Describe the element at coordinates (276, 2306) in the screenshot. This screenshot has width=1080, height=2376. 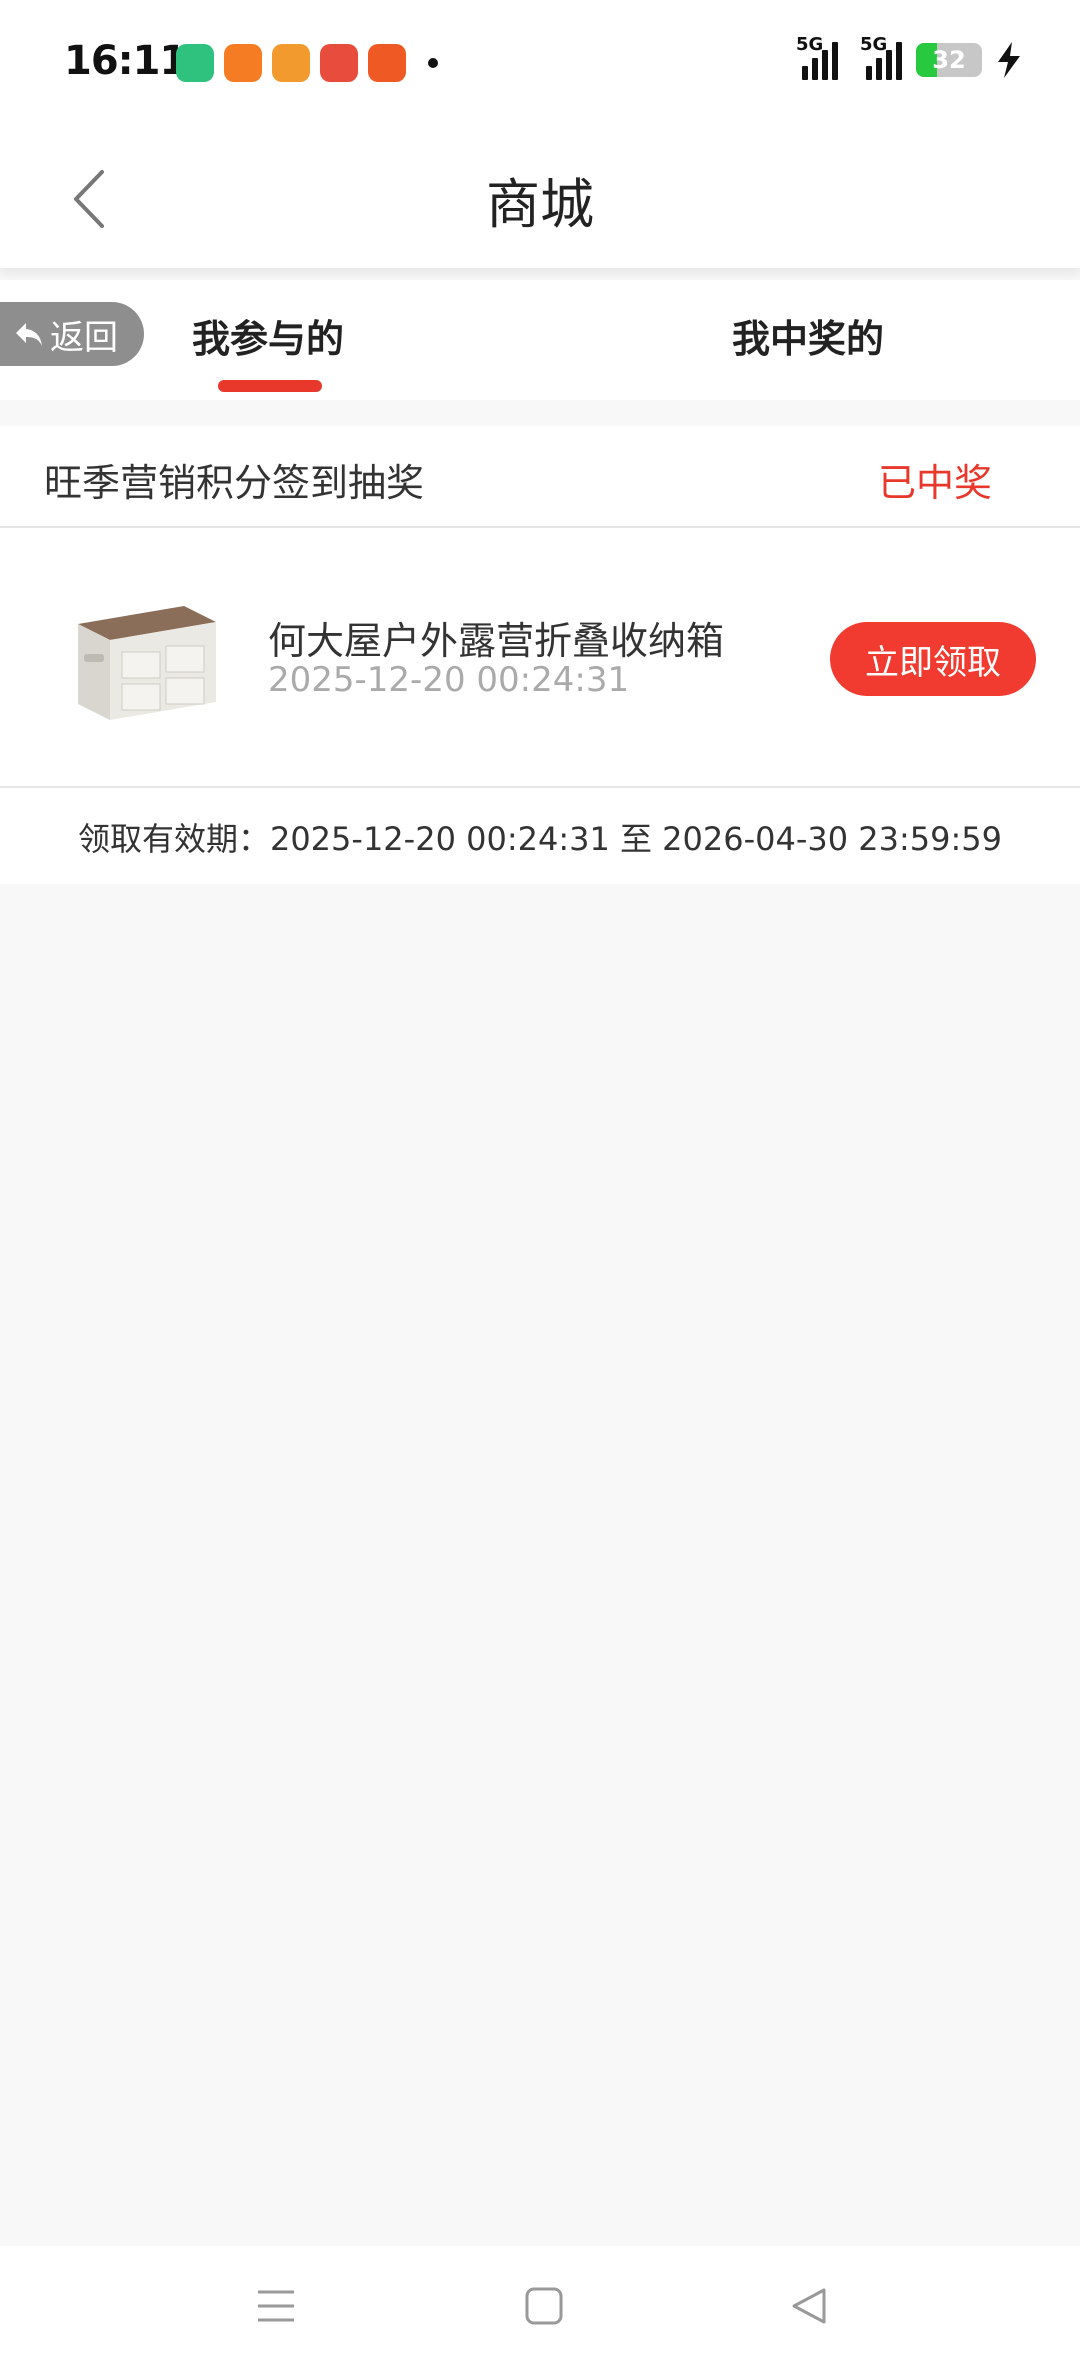
I see `menu-icon` at that location.